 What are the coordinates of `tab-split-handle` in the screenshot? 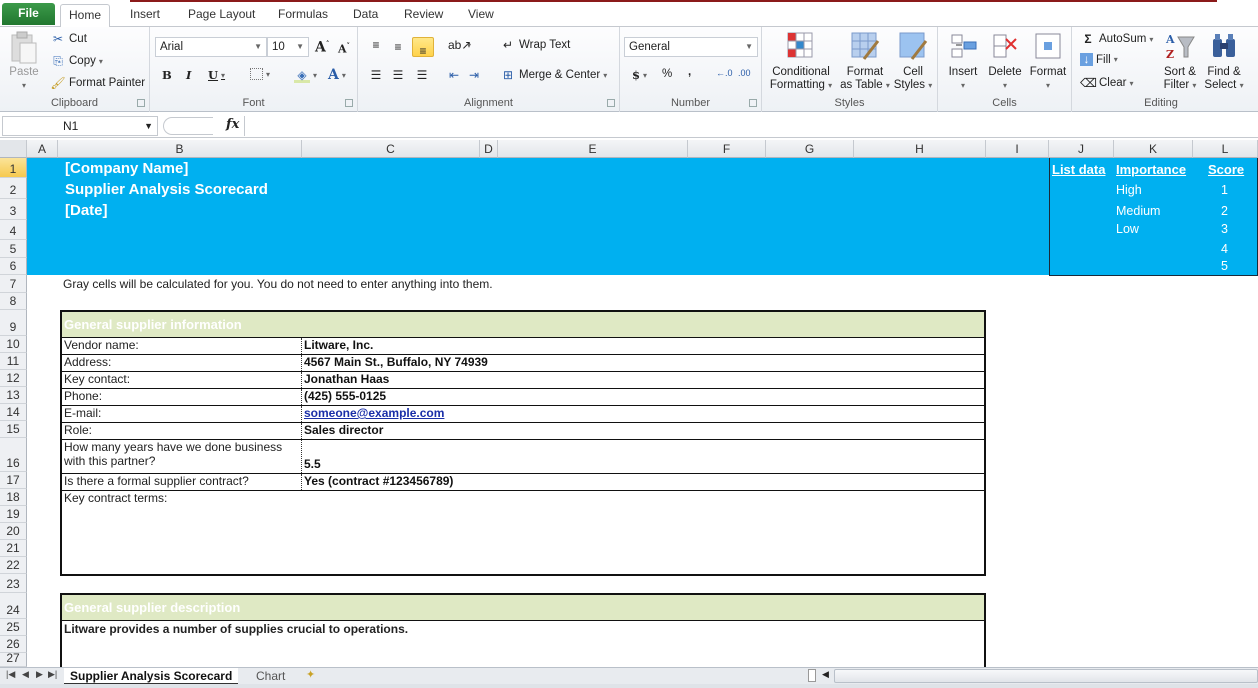 It's located at (812, 675).